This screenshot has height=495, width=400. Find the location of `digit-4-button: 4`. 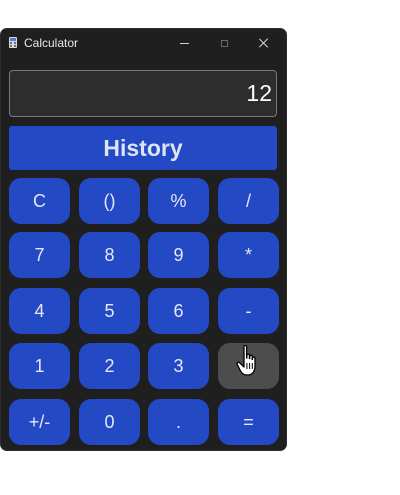

digit-4-button: 4 is located at coordinates (39, 311).